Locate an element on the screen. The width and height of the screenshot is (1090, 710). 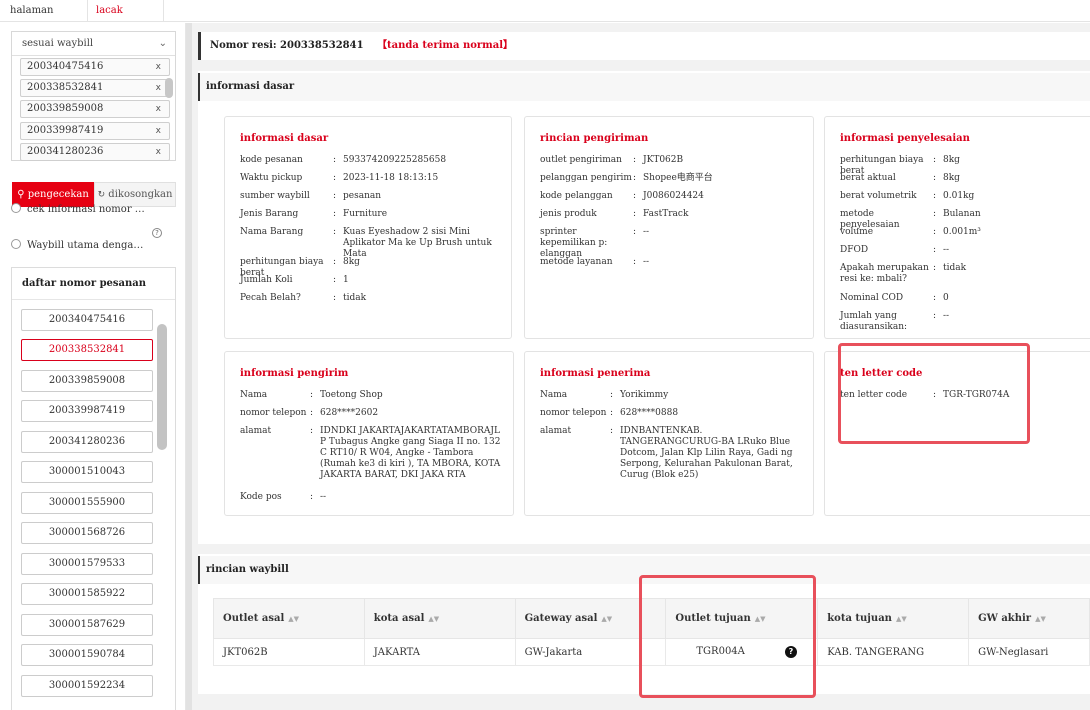
search-icon: ⚲ is located at coordinates (21, 194).